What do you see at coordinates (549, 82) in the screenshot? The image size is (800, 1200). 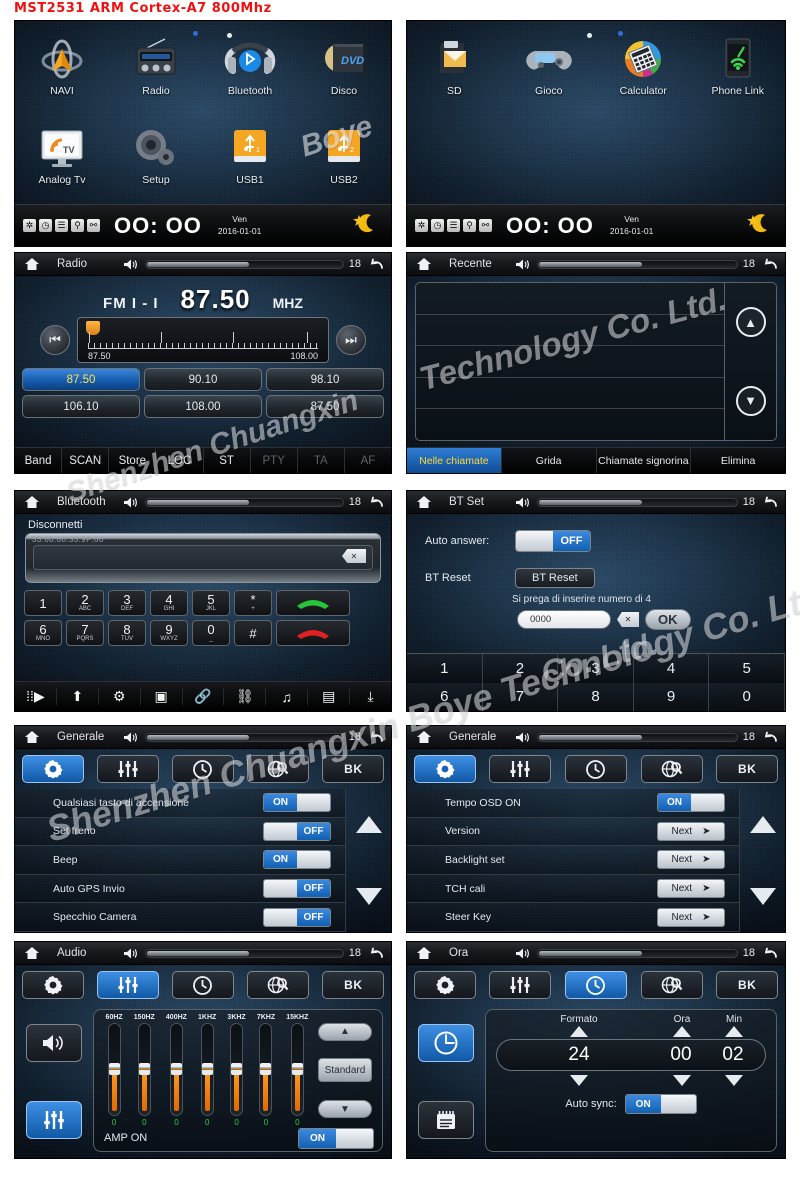 I see `app-gioco: Gioco` at bounding box center [549, 82].